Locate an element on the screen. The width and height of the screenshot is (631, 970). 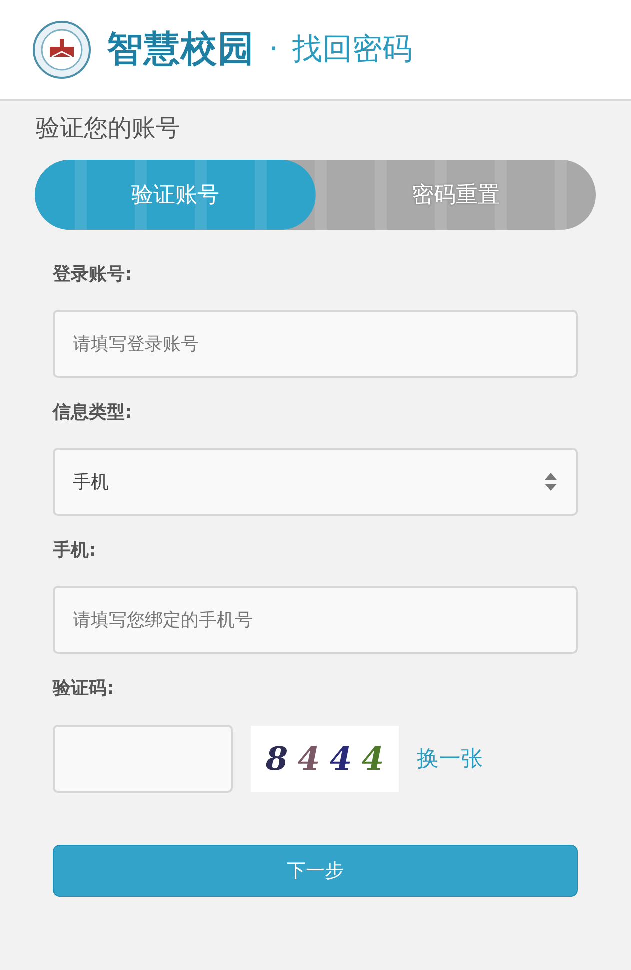
field-label: 信息类型: is located at coordinates (93, 413).